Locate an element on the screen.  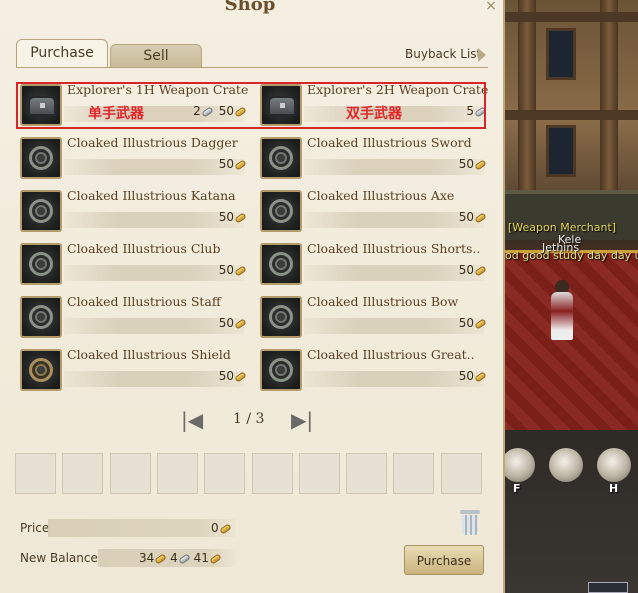
shop-item: Cloaked Illustrious Shorts.. 50 is located at coordinates (375, 266).